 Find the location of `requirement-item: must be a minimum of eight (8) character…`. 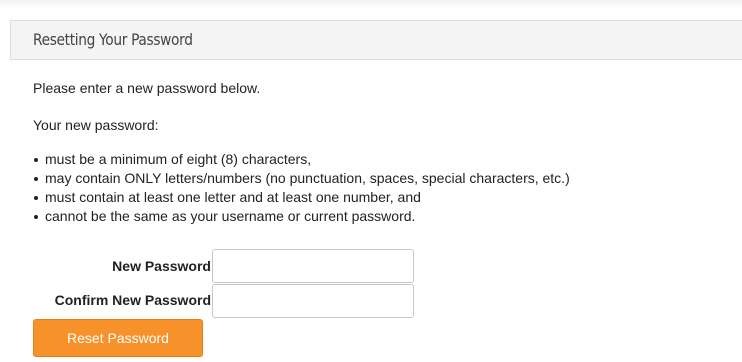

requirement-item: must be a minimum of eight (8) character… is located at coordinates (301, 159).